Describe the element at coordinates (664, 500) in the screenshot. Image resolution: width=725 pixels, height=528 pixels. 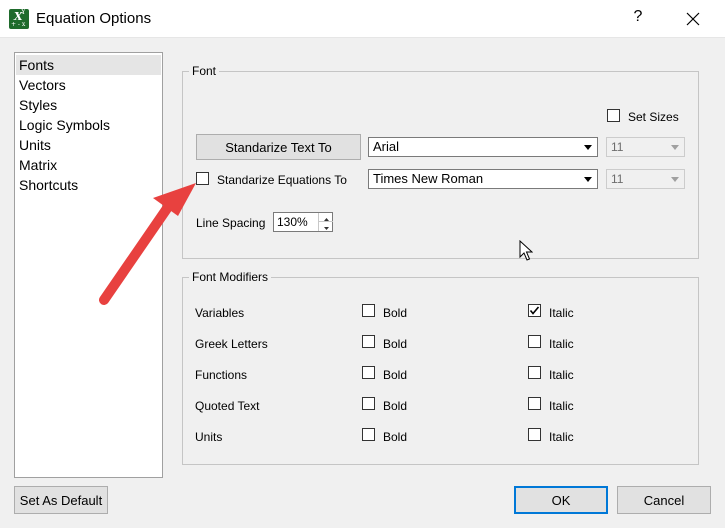
I see `cancel-button: Cancel` at that location.